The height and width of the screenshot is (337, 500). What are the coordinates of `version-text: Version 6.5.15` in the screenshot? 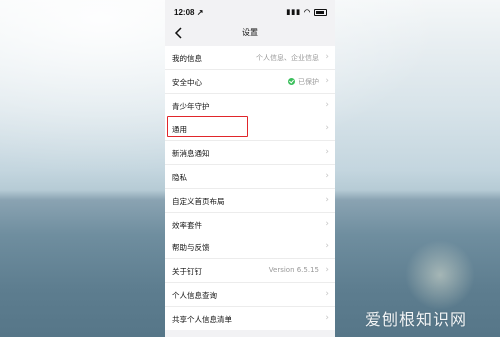 It's located at (293, 270).